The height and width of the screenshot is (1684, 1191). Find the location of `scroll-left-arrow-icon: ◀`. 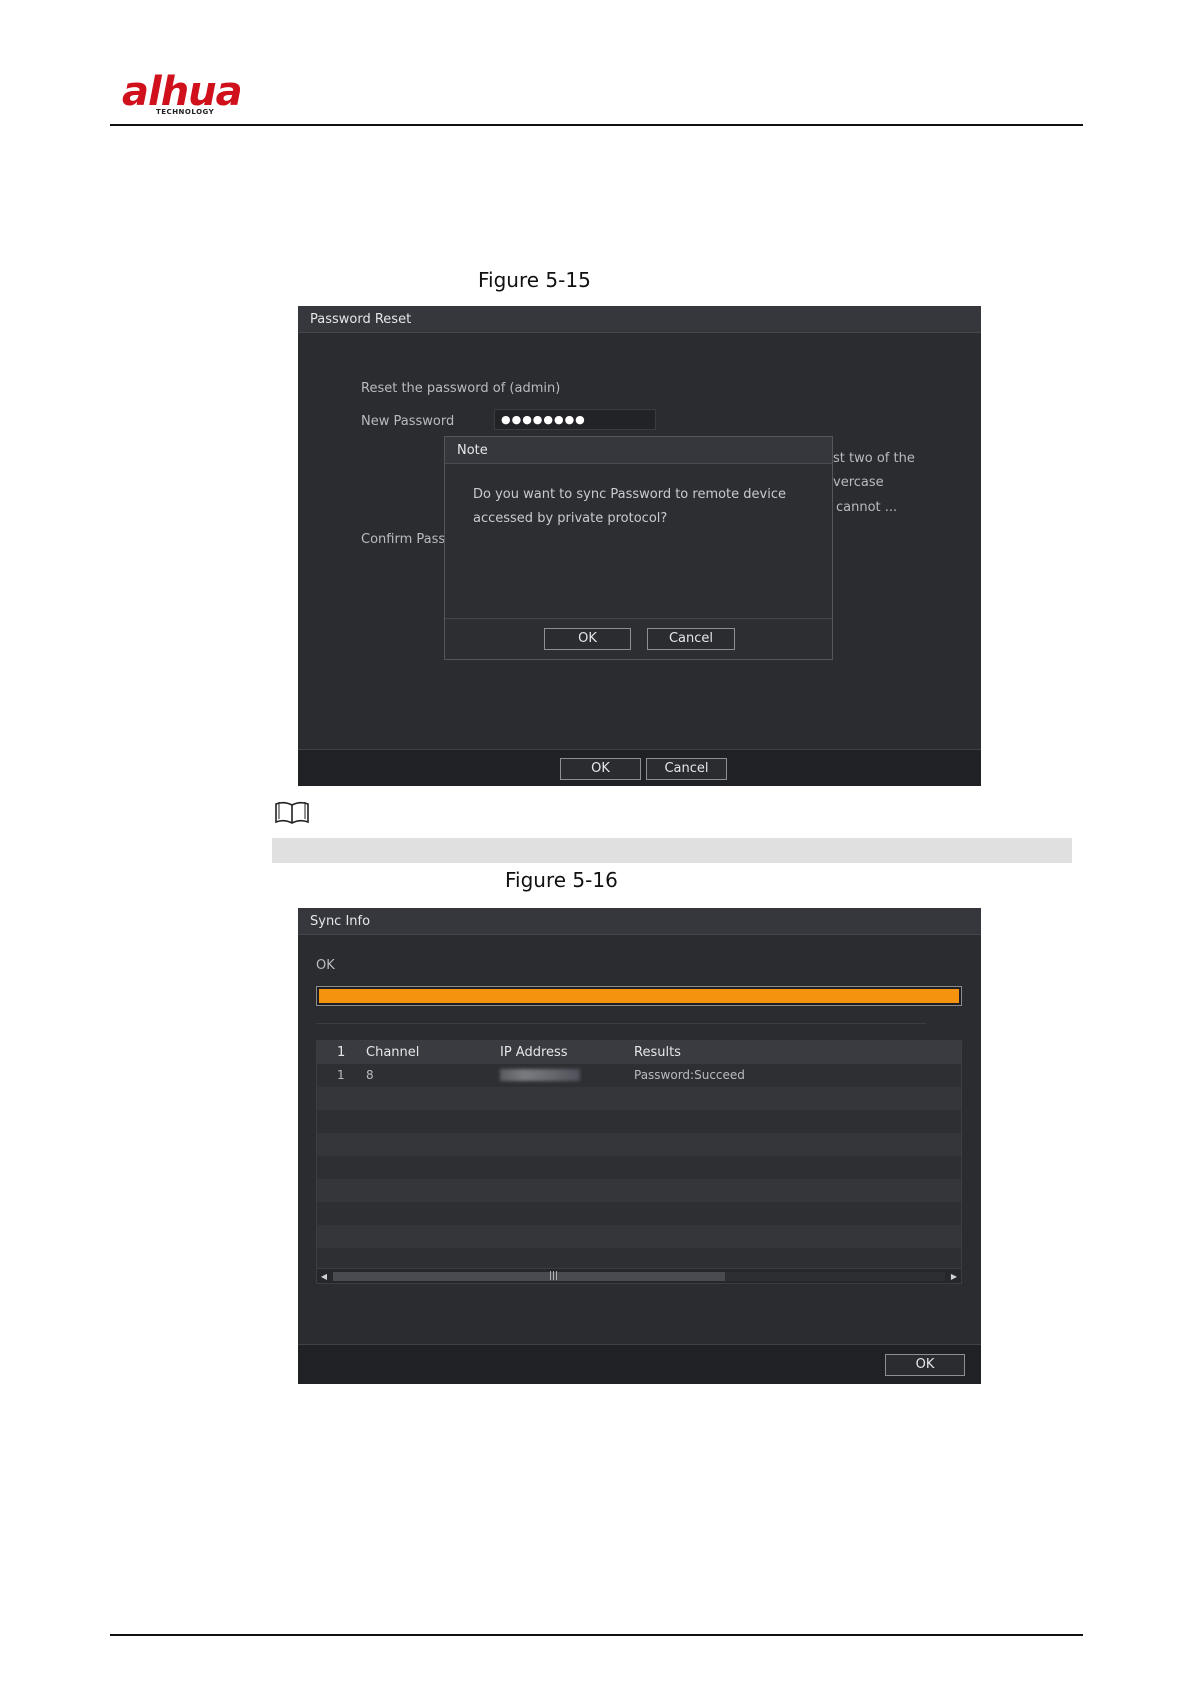

scroll-left-arrow-icon: ◀ is located at coordinates (324, 1276).